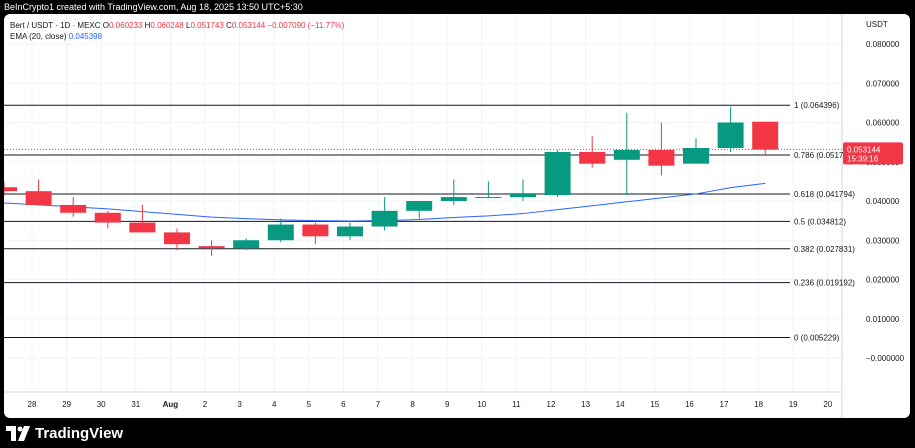 The image size is (915, 448). I want to click on x-tick-label: 12, so click(551, 404).